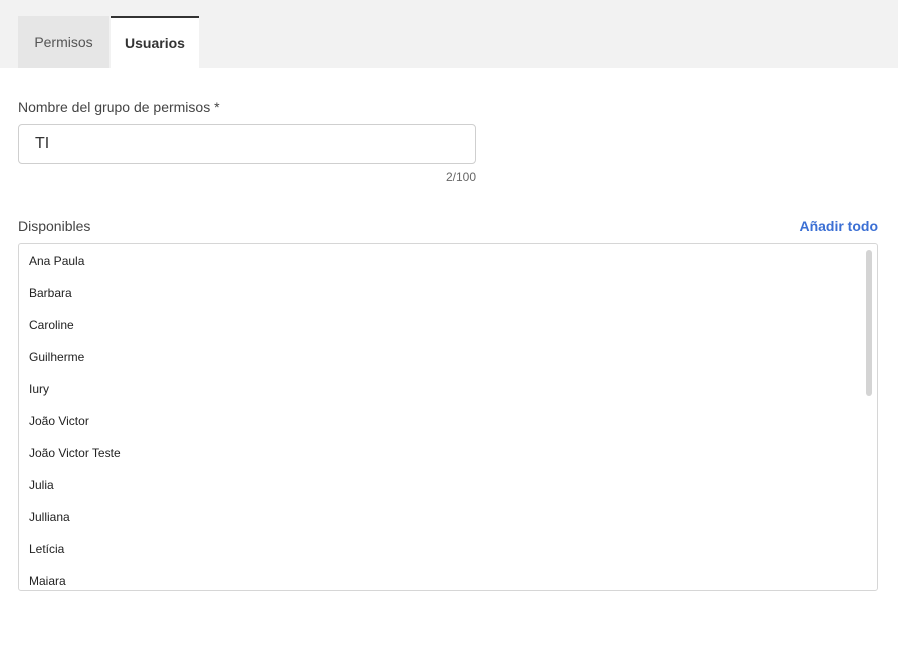 The image size is (898, 659). What do you see at coordinates (119, 107) in the screenshot?
I see `group-name-label: Nombre del grupo de permisos *` at bounding box center [119, 107].